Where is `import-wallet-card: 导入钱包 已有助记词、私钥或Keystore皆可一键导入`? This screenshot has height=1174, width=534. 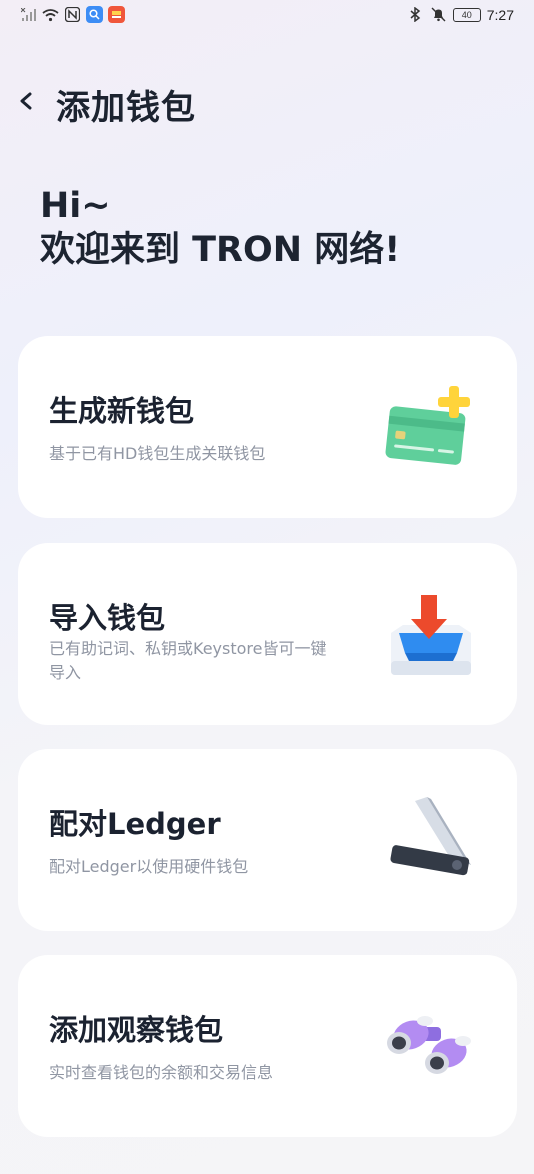 import-wallet-card: 导入钱包 已有助记词、私钥或Keystore皆可一键导入 is located at coordinates (267, 634).